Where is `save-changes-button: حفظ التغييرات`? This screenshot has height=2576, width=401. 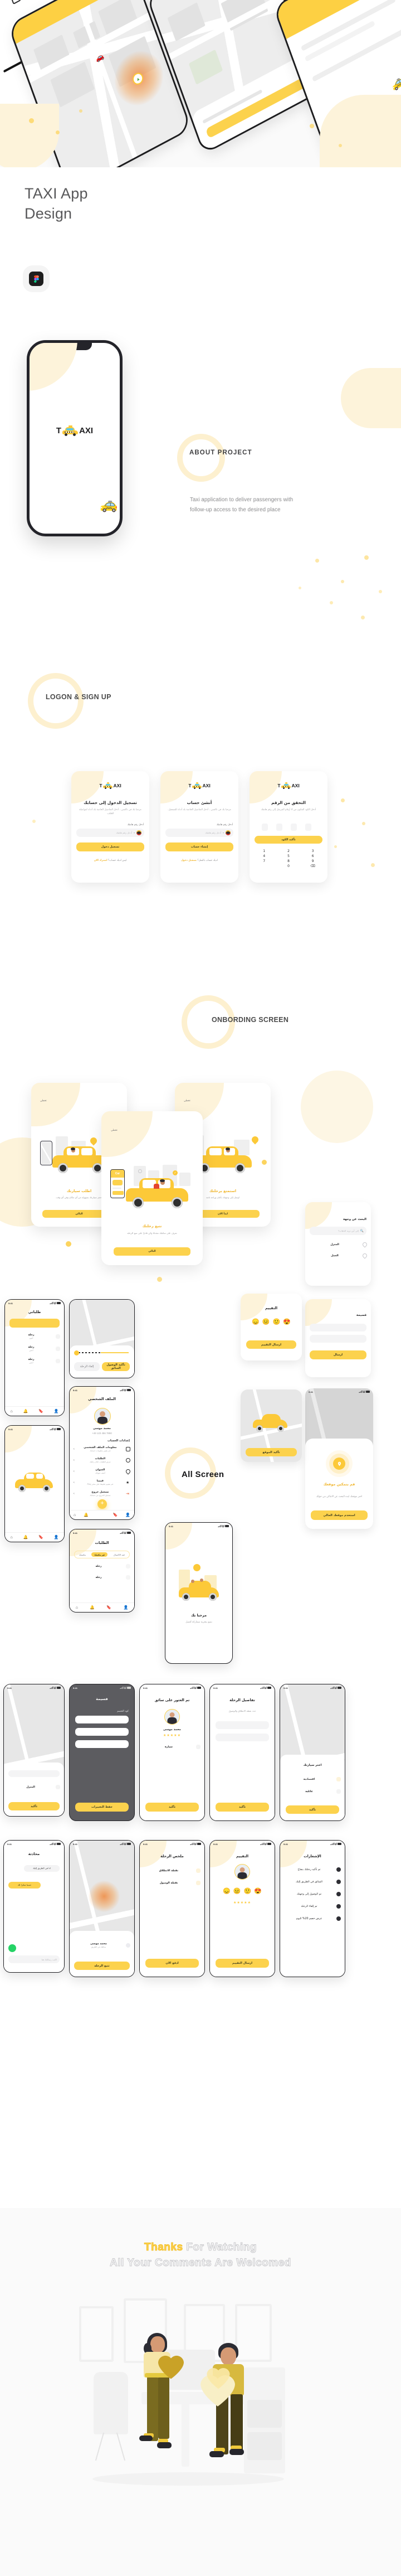
save-changes-button: حفظ التغييرات is located at coordinates (102, 1807).